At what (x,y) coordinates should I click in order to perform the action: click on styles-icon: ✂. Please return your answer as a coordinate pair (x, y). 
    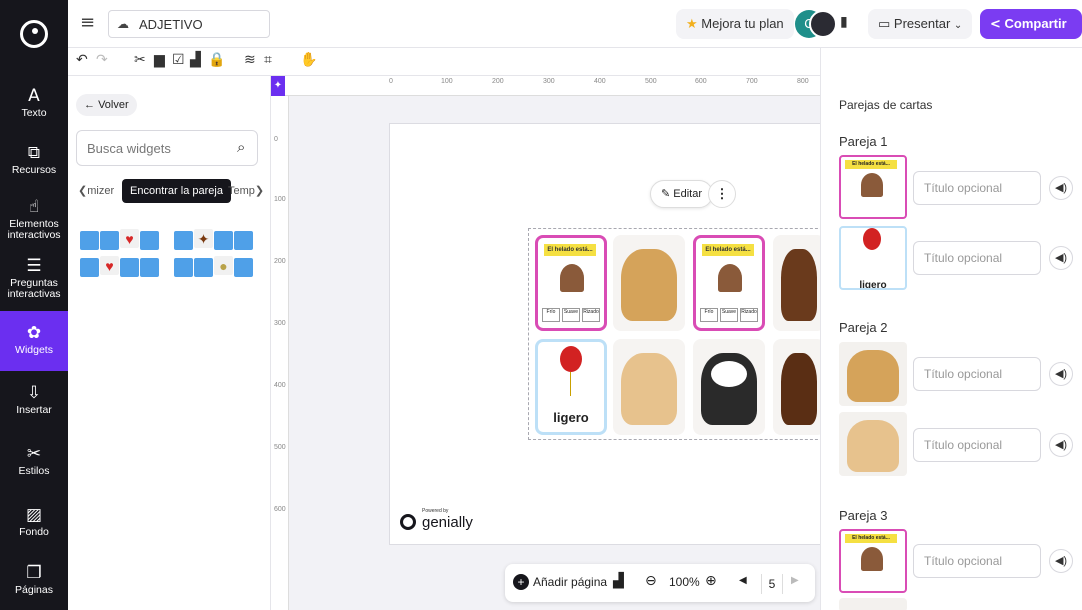
    Looking at the image, I should click on (34, 454).